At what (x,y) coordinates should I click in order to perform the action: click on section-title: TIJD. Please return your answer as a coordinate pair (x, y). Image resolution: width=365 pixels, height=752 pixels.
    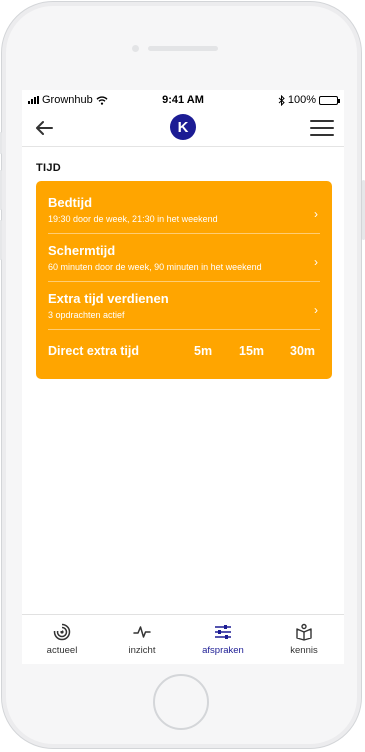
    Looking at the image, I should click on (49, 168).